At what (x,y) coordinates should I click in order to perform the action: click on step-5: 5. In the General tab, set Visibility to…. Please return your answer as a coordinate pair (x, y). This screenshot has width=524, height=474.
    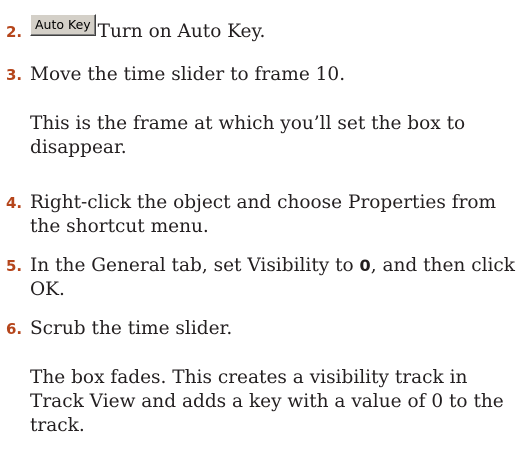
    Looking at the image, I should click on (261, 278).